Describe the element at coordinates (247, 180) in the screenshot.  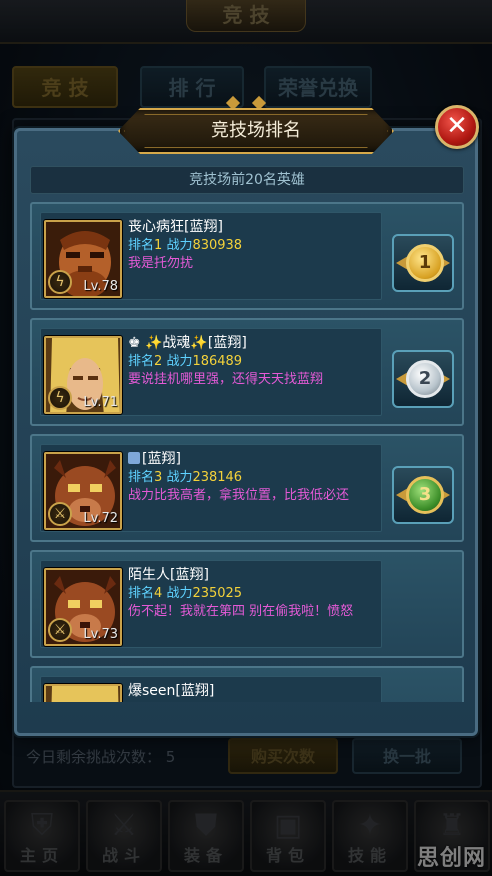
I see `dialog-subtitle: 竞技场前20名英雄` at that location.